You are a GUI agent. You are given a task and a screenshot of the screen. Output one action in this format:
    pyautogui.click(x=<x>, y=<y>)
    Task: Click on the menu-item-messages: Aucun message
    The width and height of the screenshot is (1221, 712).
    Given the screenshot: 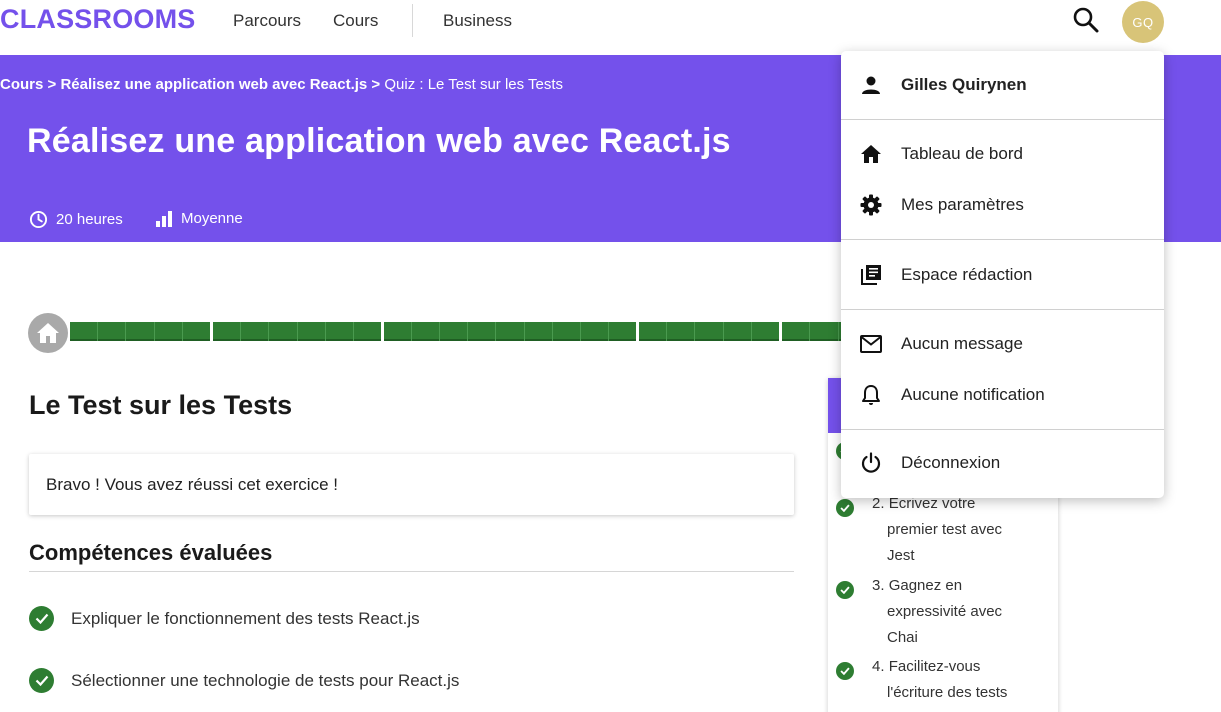 What is the action you would take?
    pyautogui.click(x=1002, y=344)
    